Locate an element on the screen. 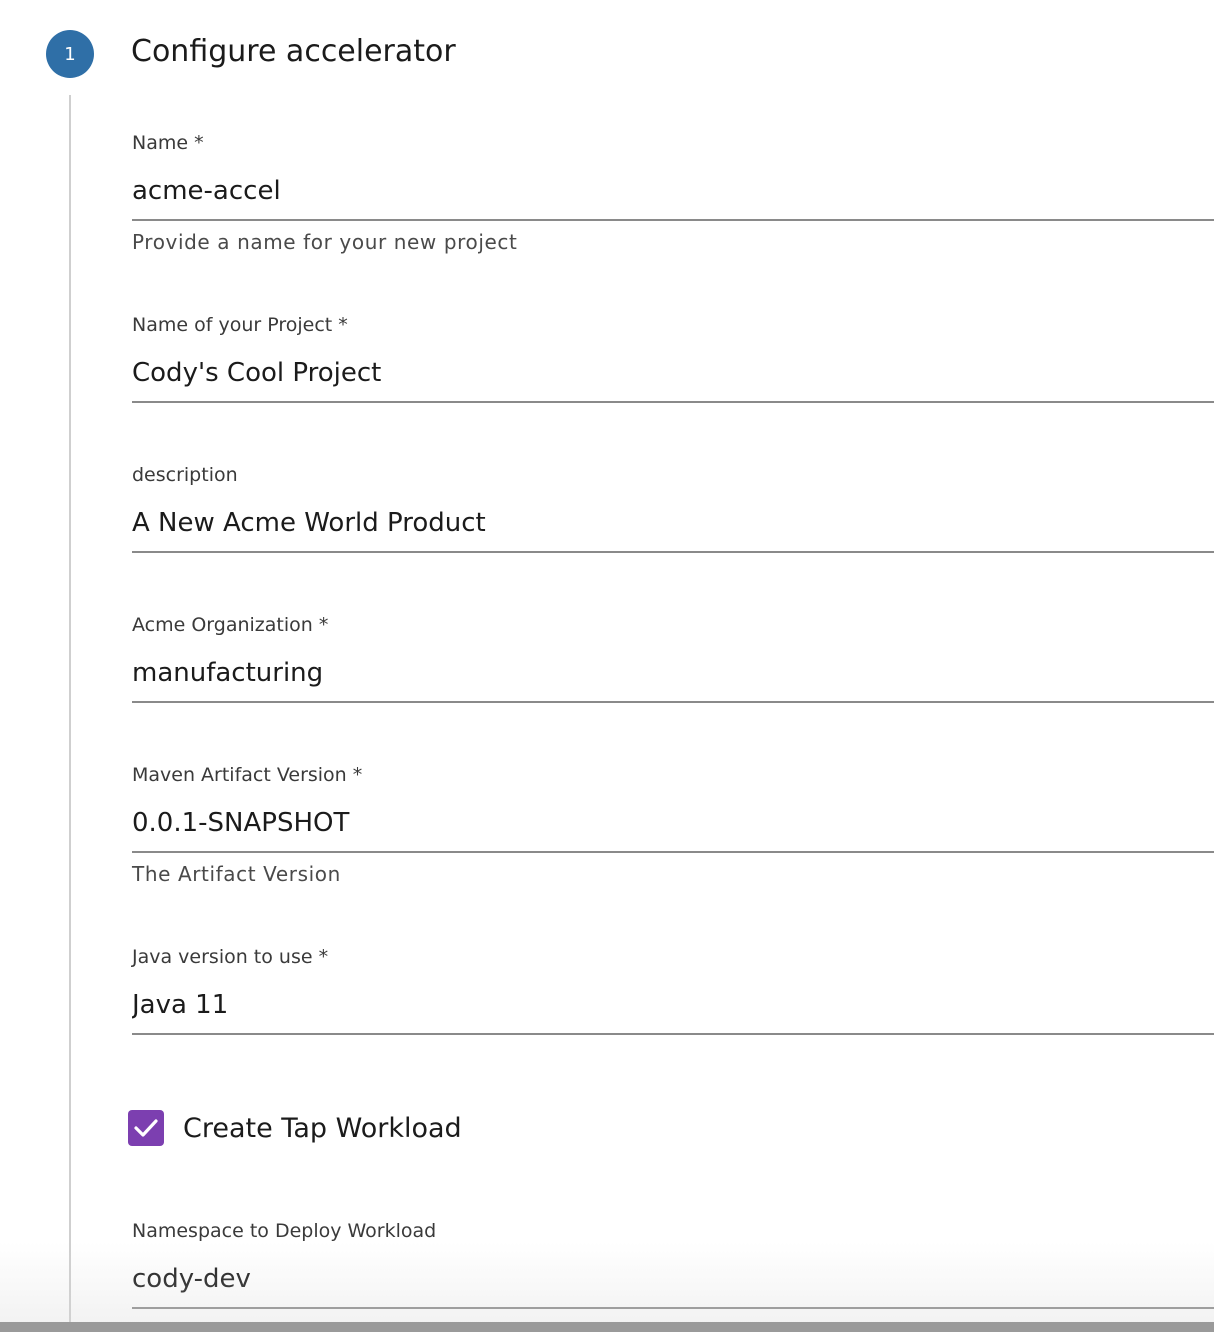  namespace-input is located at coordinates (673, 1280).